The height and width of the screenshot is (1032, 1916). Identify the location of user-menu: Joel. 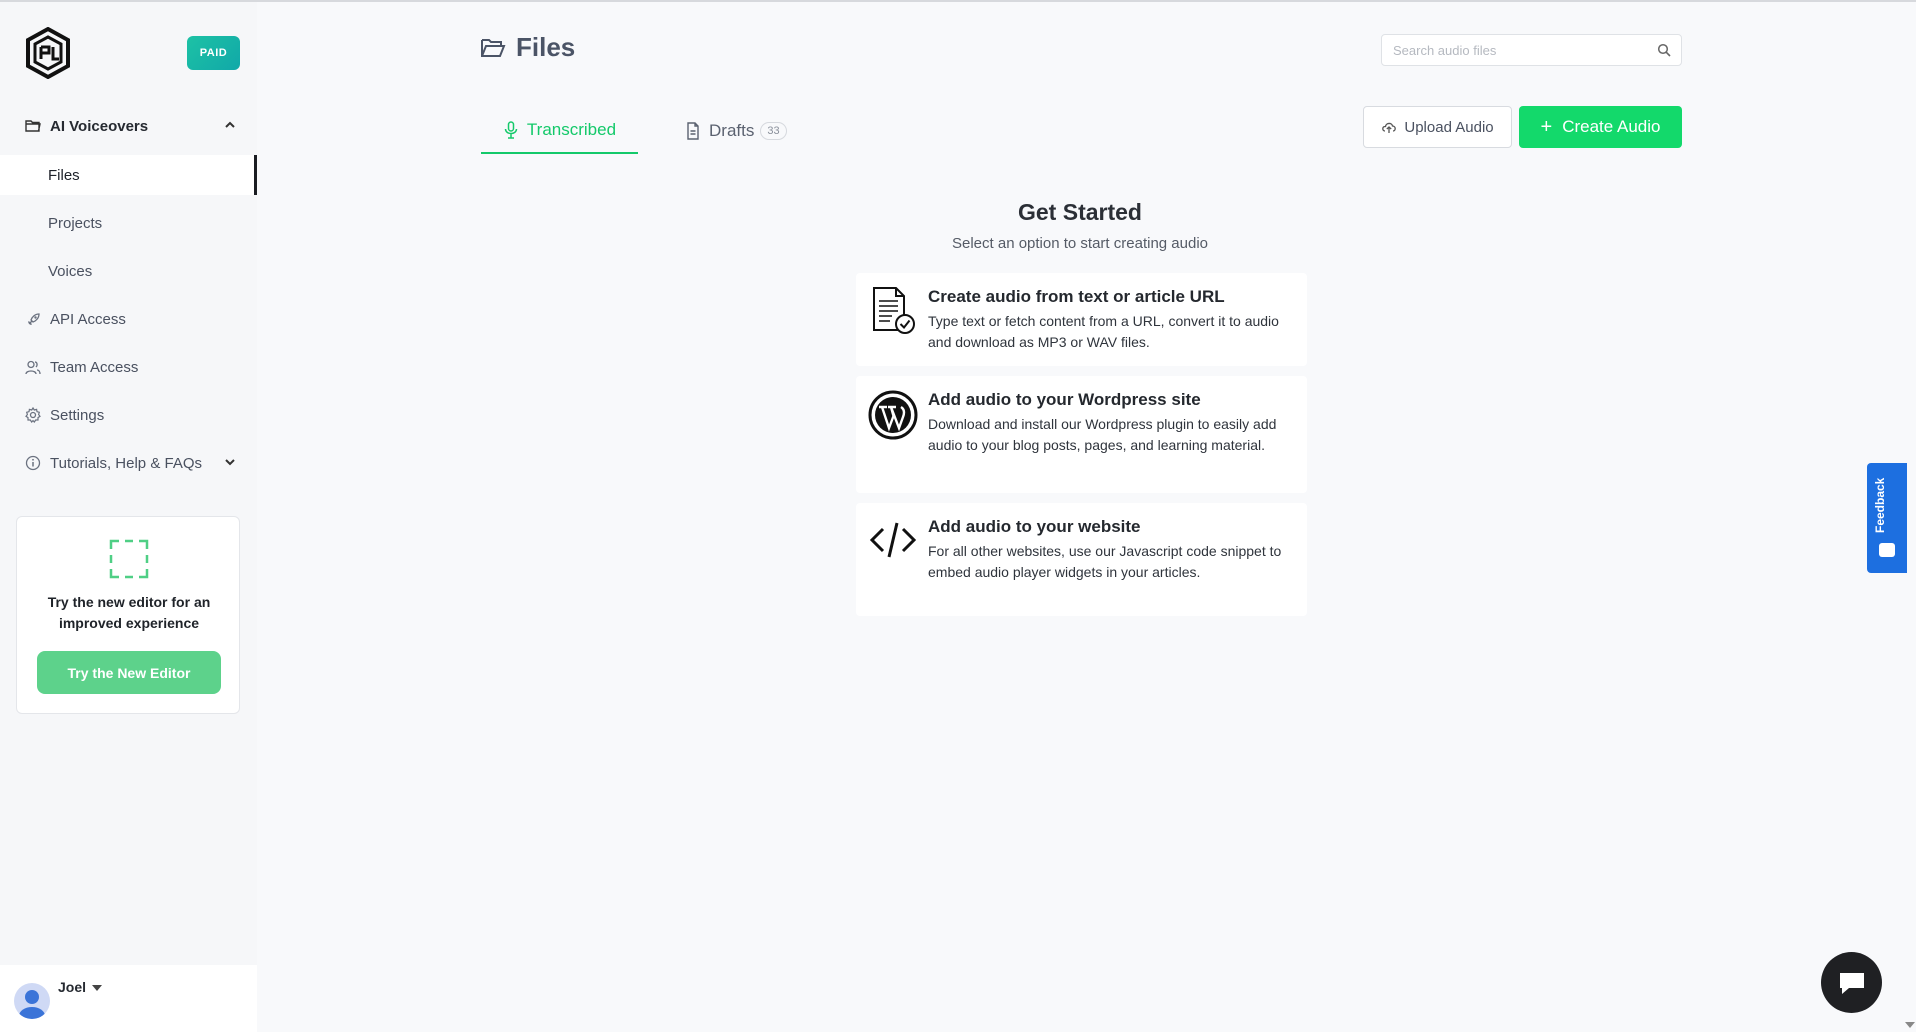
(128, 998).